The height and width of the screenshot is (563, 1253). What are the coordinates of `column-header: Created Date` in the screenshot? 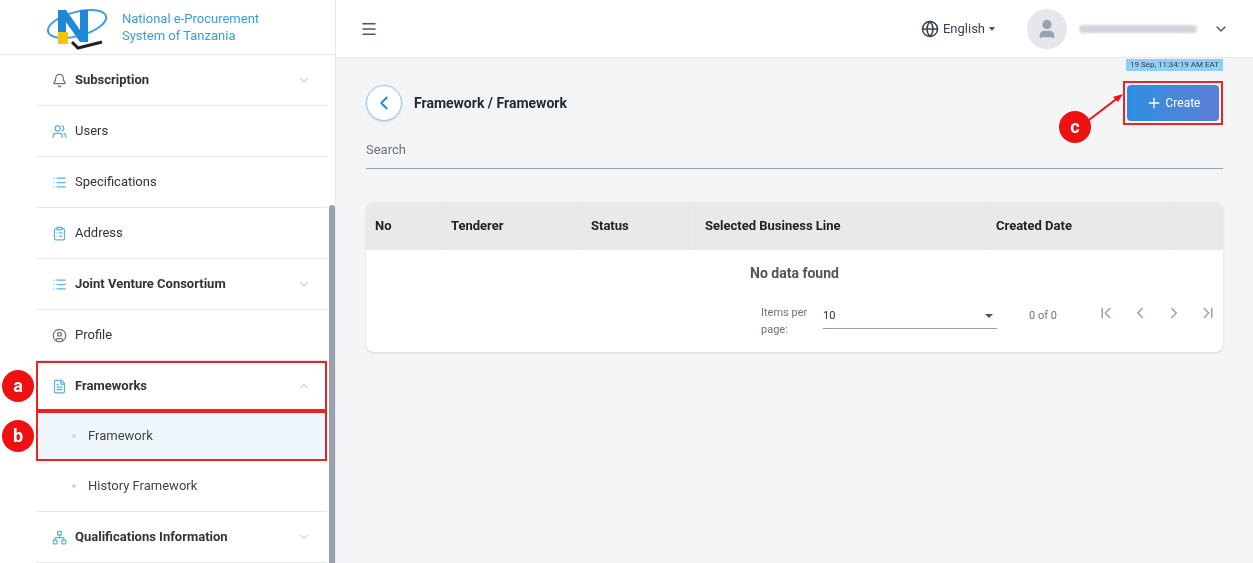 It's located at (1079, 226).